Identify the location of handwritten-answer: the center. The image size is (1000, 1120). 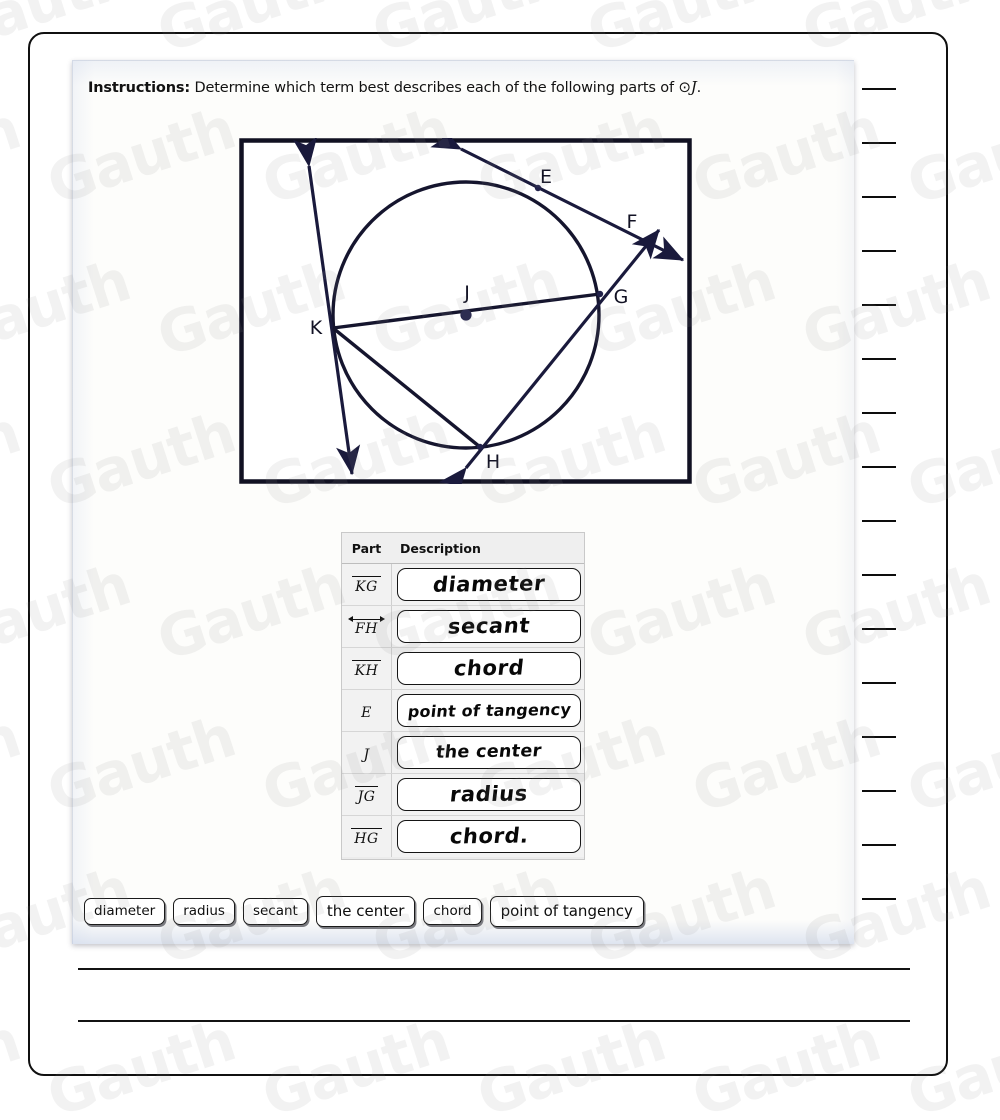
(489, 752).